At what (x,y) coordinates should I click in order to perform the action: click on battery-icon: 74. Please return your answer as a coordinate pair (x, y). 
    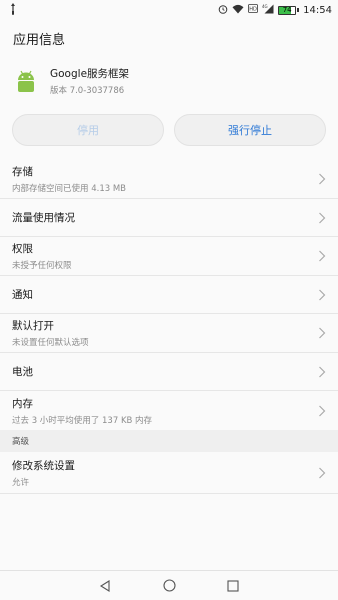
    Looking at the image, I should click on (289, 10).